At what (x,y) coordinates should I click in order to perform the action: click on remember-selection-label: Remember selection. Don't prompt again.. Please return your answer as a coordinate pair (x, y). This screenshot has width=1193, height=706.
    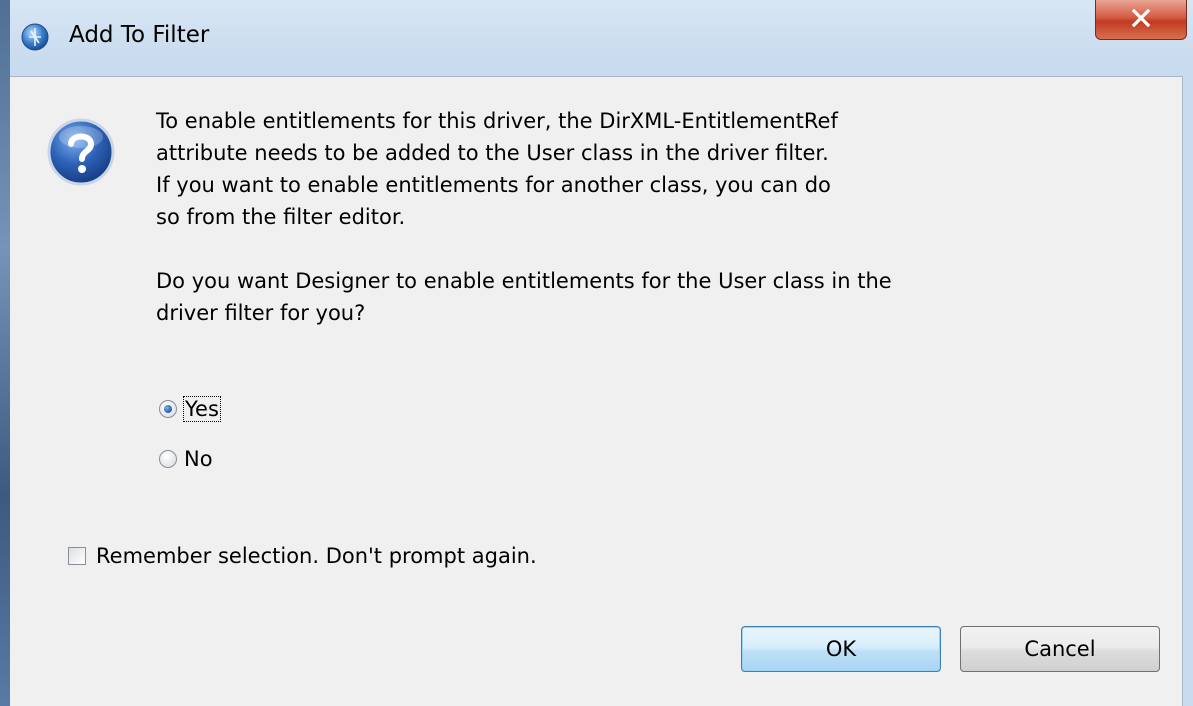
    Looking at the image, I should click on (316, 556).